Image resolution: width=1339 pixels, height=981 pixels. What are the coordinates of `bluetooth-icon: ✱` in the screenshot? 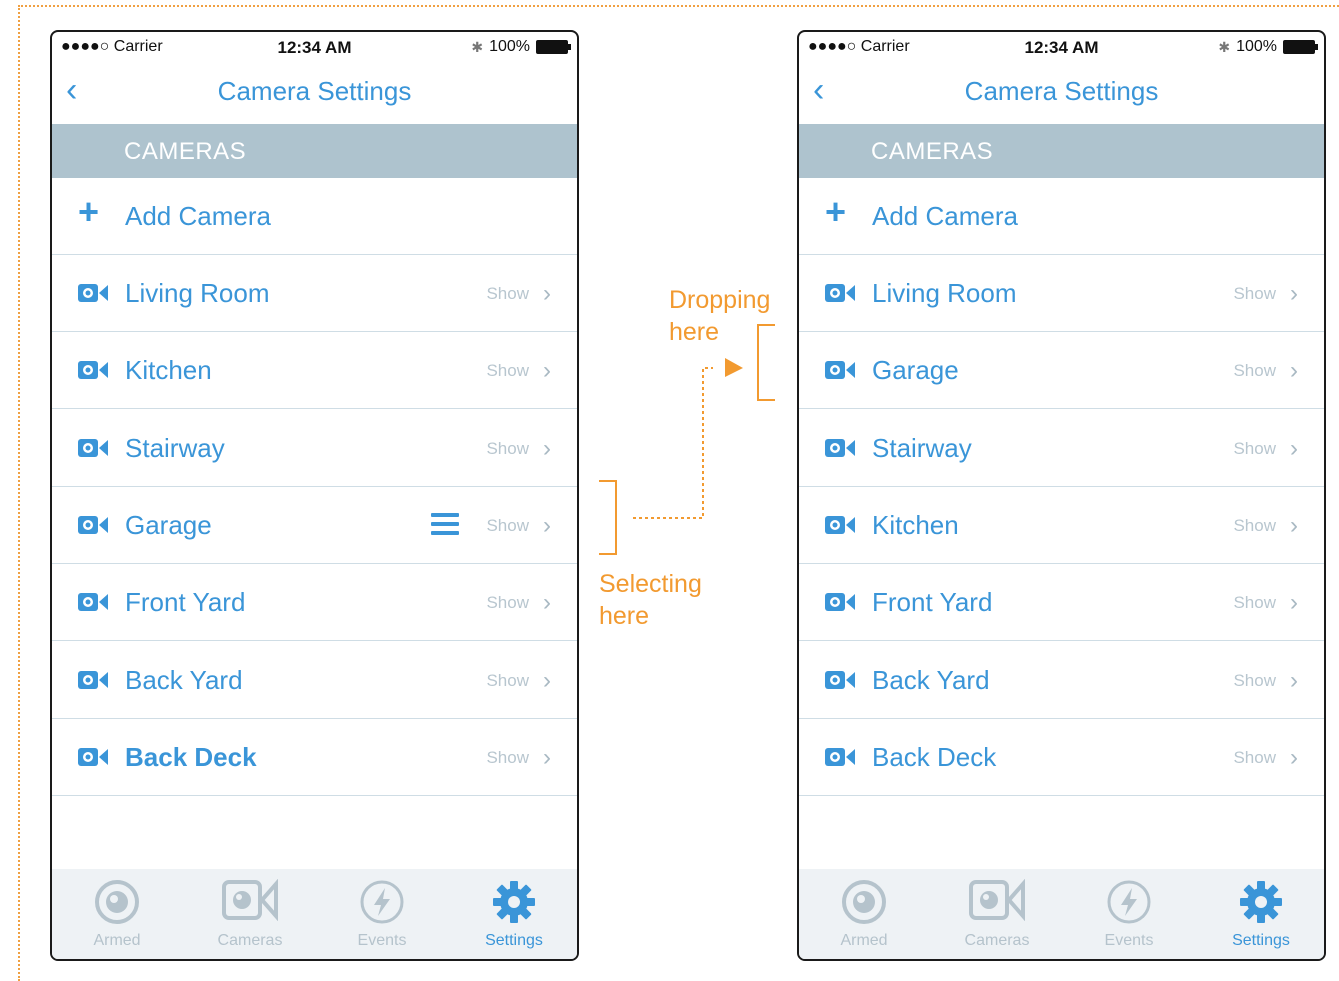 It's located at (477, 46).